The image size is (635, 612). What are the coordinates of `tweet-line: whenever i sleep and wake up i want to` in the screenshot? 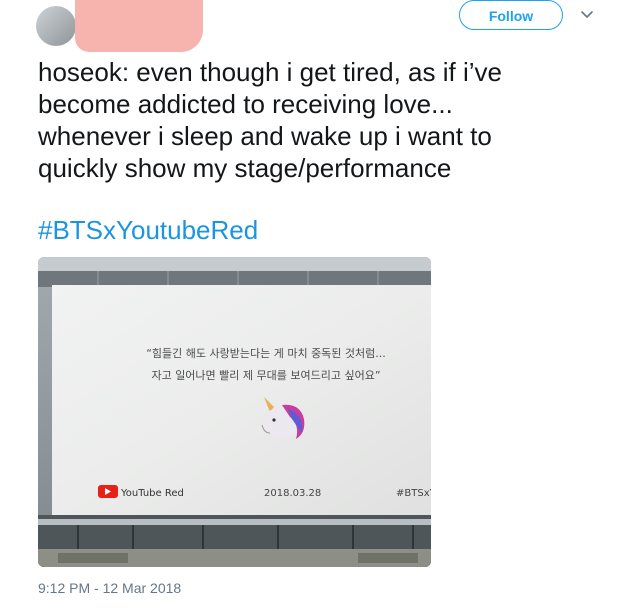 It's located at (265, 136).